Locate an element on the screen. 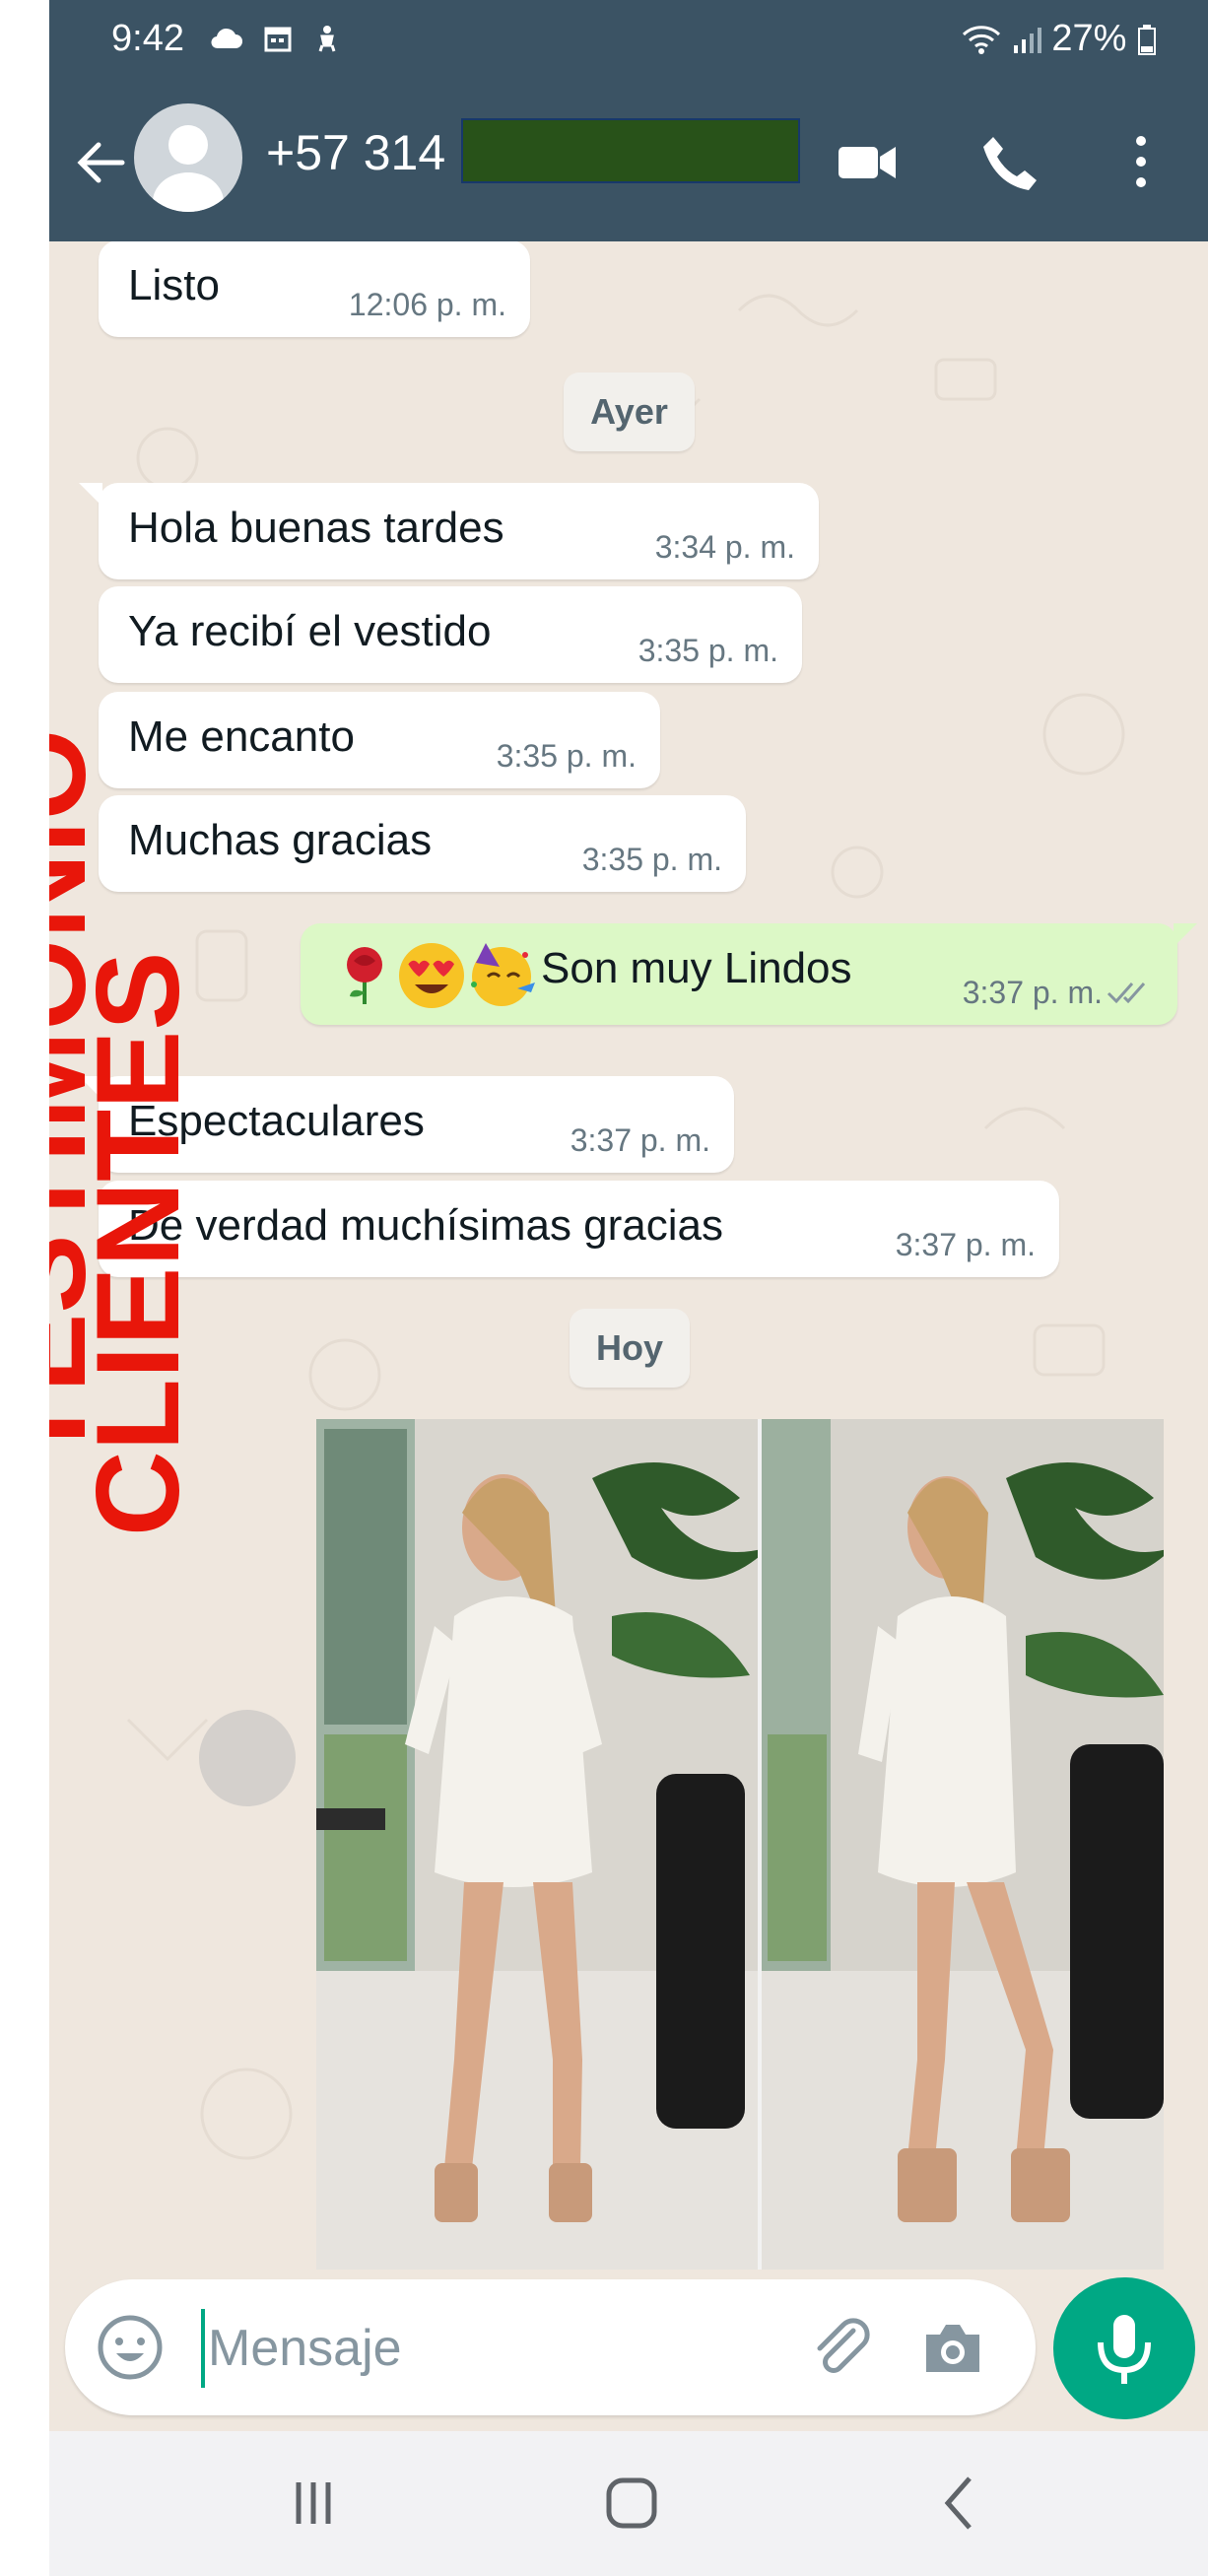 This screenshot has width=1208, height=2576. outgoing-message-bubble: Son muy Lindos 3:37 p. m. is located at coordinates (749, 974).